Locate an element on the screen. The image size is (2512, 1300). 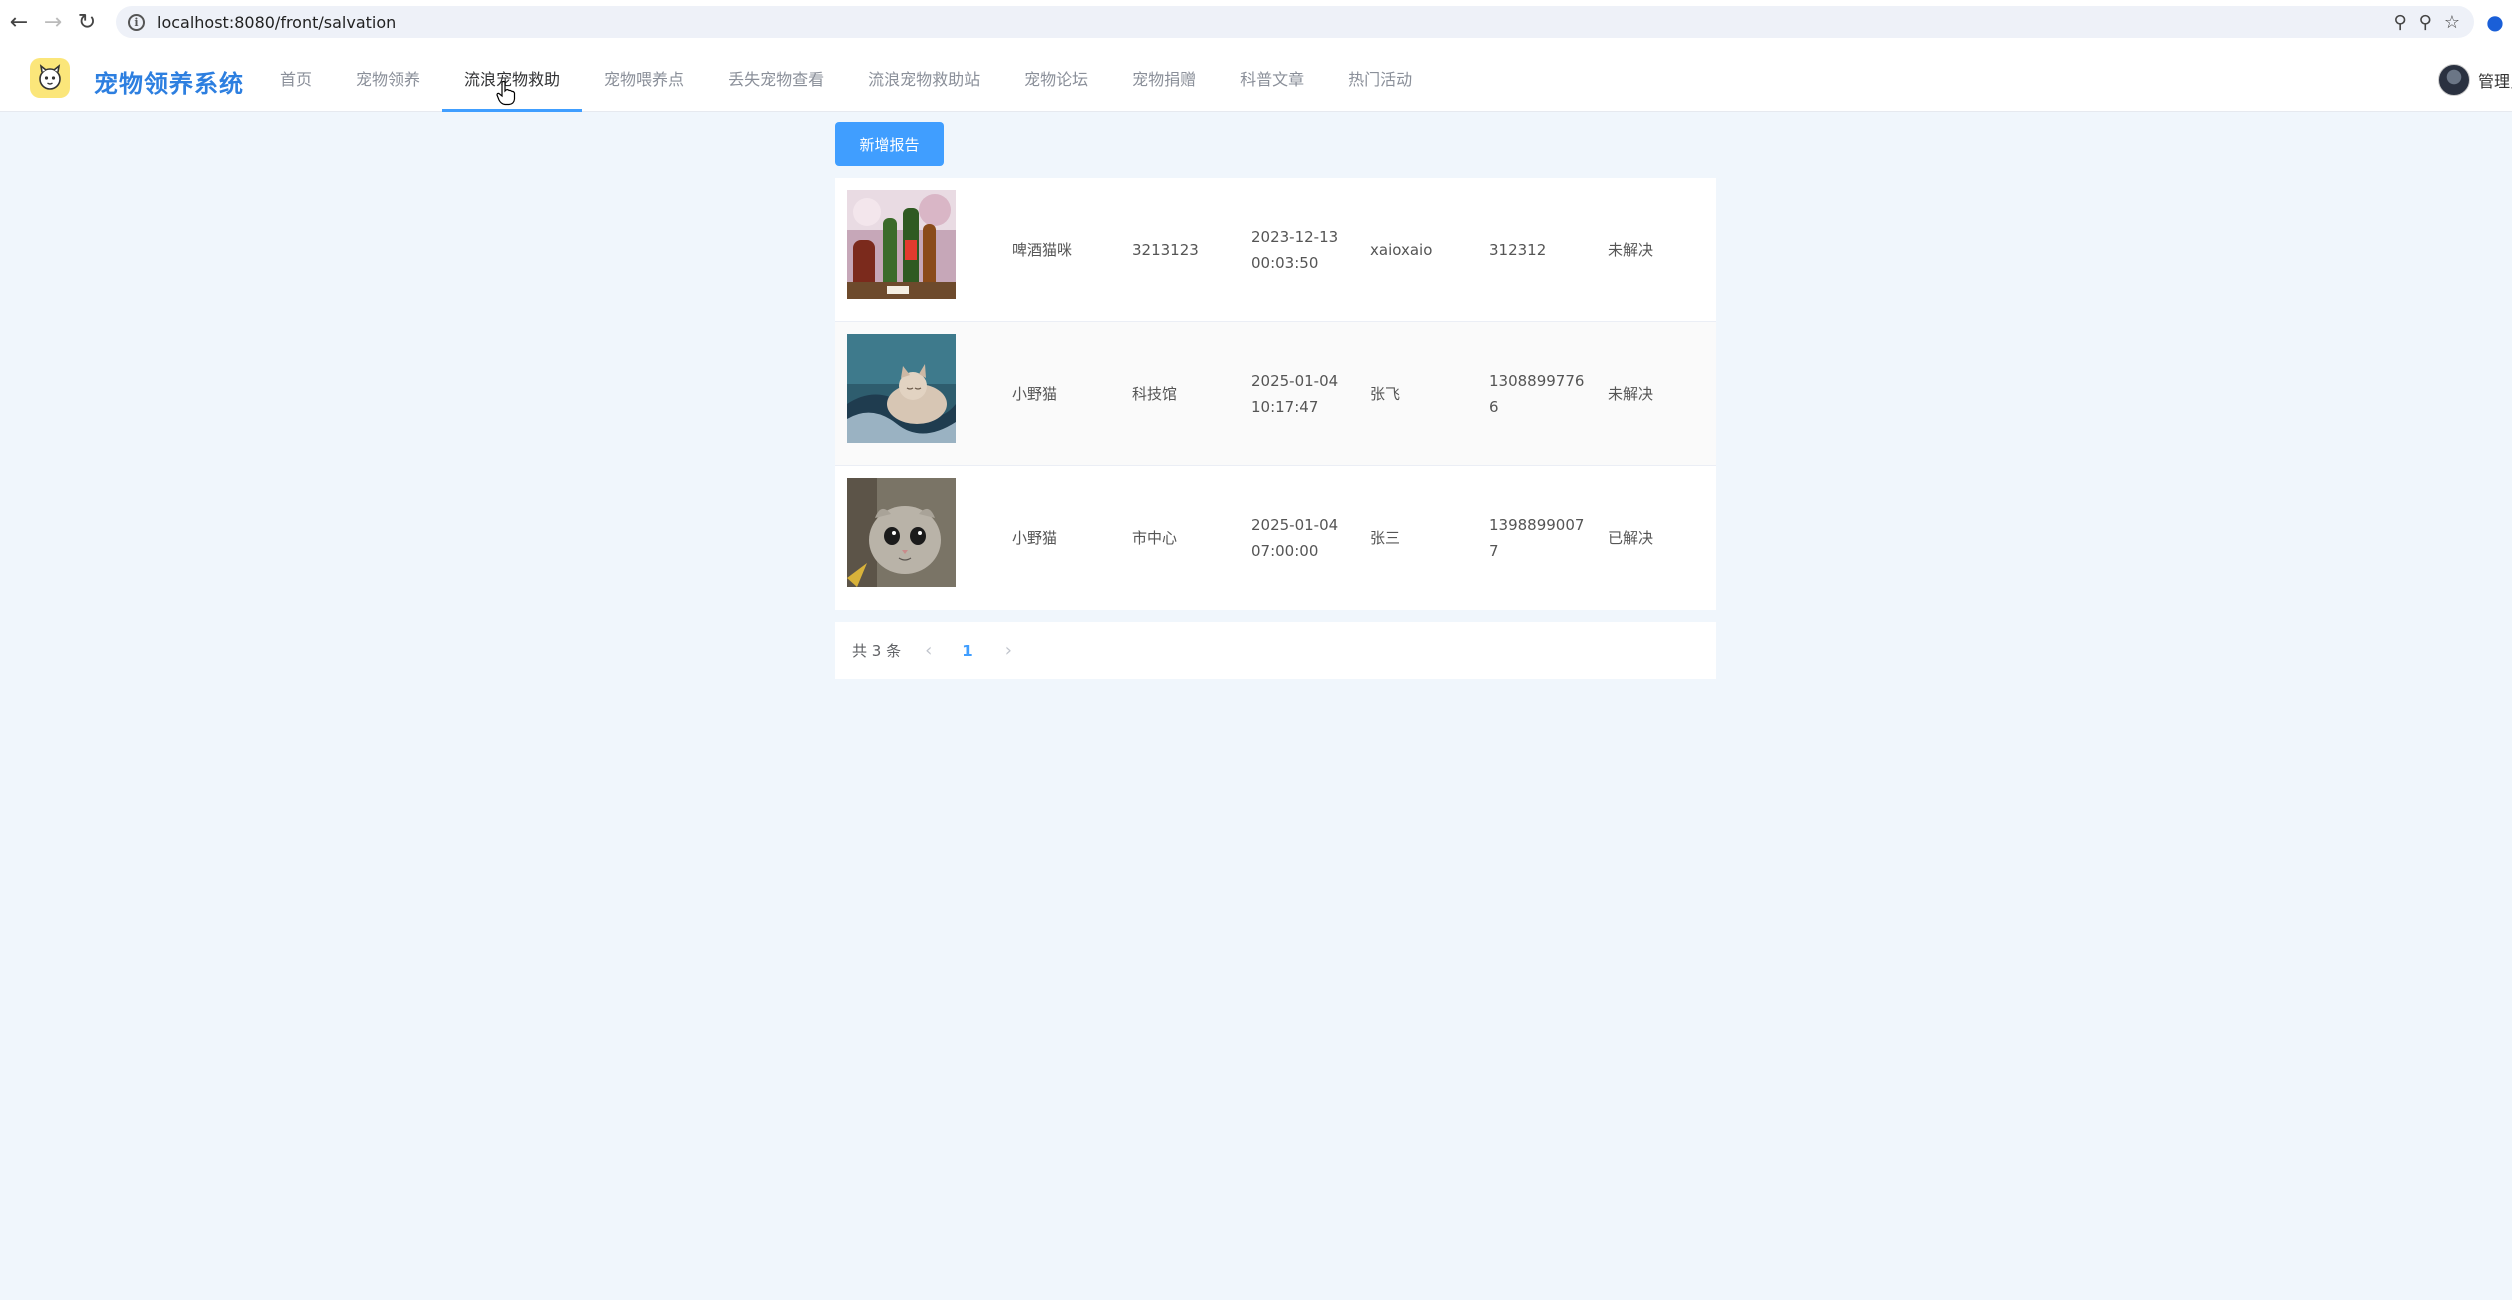
reporter-name: xaioxaio is located at coordinates (1401, 249).